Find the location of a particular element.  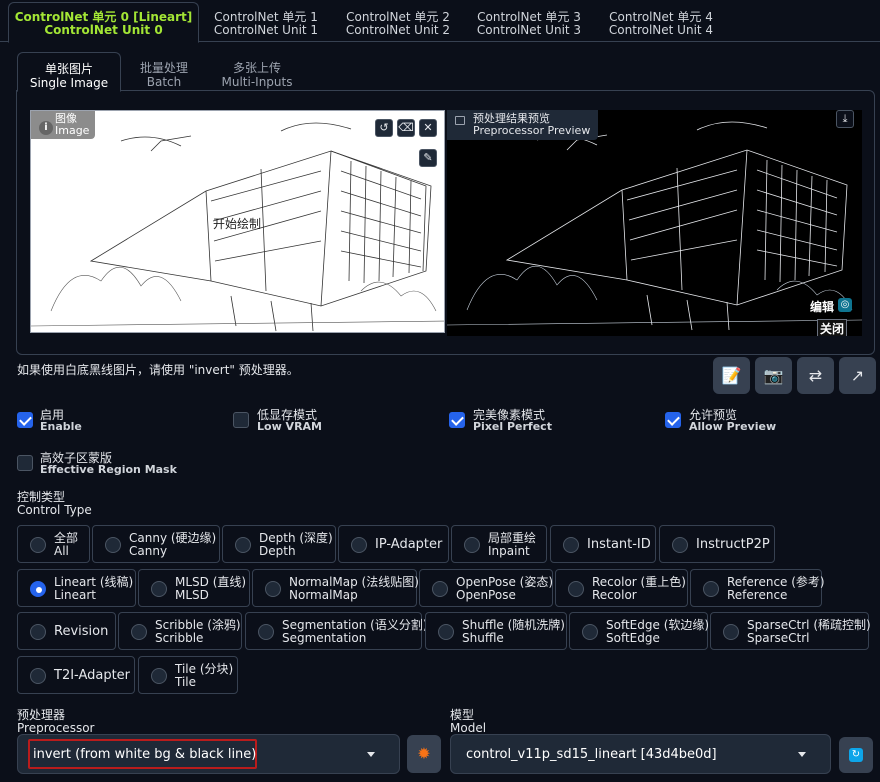

swap-button: ⇄ is located at coordinates (815, 375).